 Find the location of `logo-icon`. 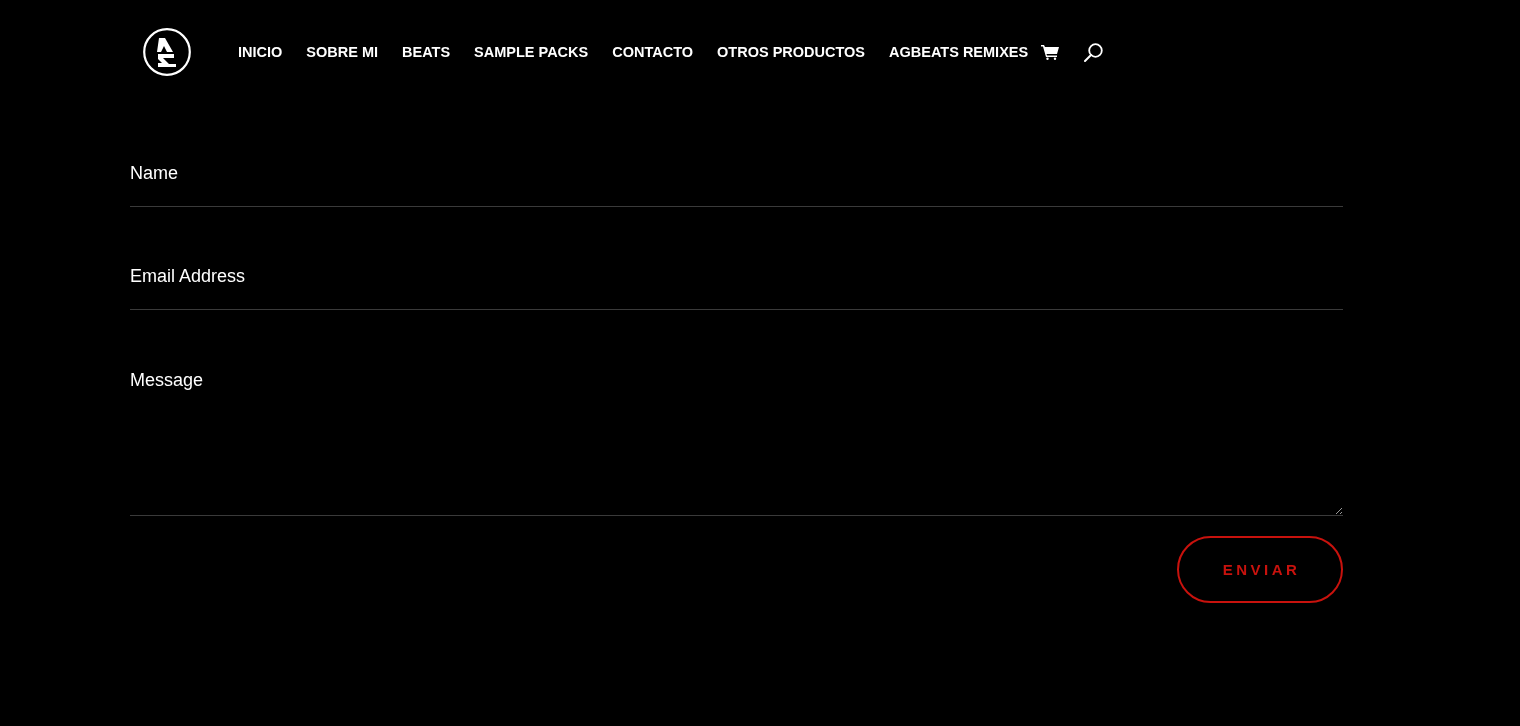

logo-icon is located at coordinates (167, 52).